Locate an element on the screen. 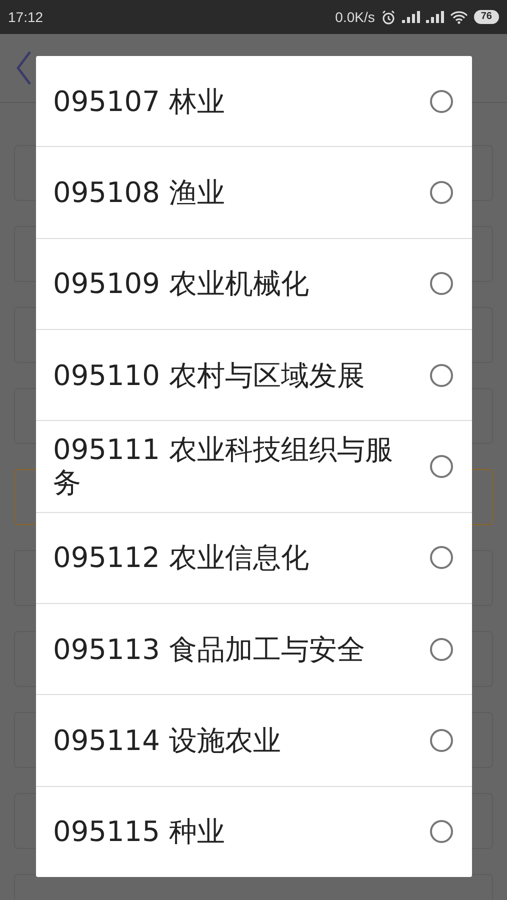 This screenshot has width=507, height=900. clock-time: 17:12 is located at coordinates (26, 17).